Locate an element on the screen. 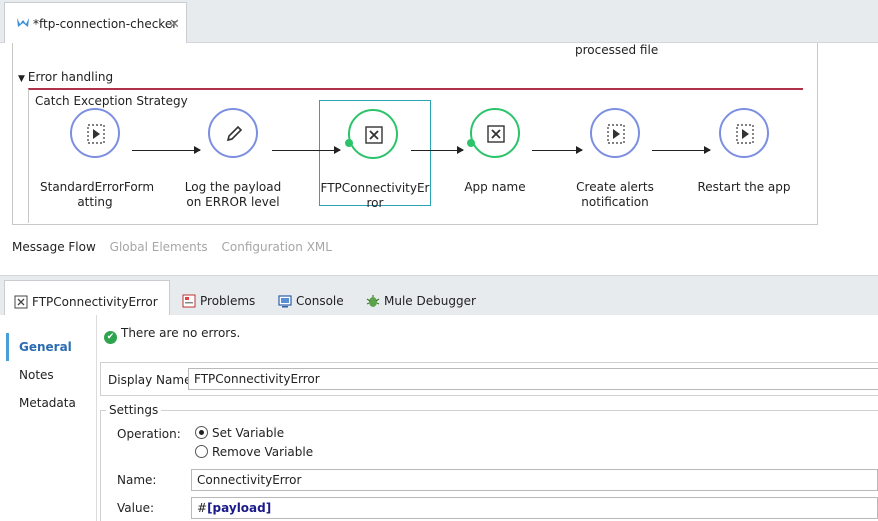 Image resolution: width=878 pixels, height=521 pixels. tab-mule-debugger: Mule Debugger is located at coordinates (421, 298).